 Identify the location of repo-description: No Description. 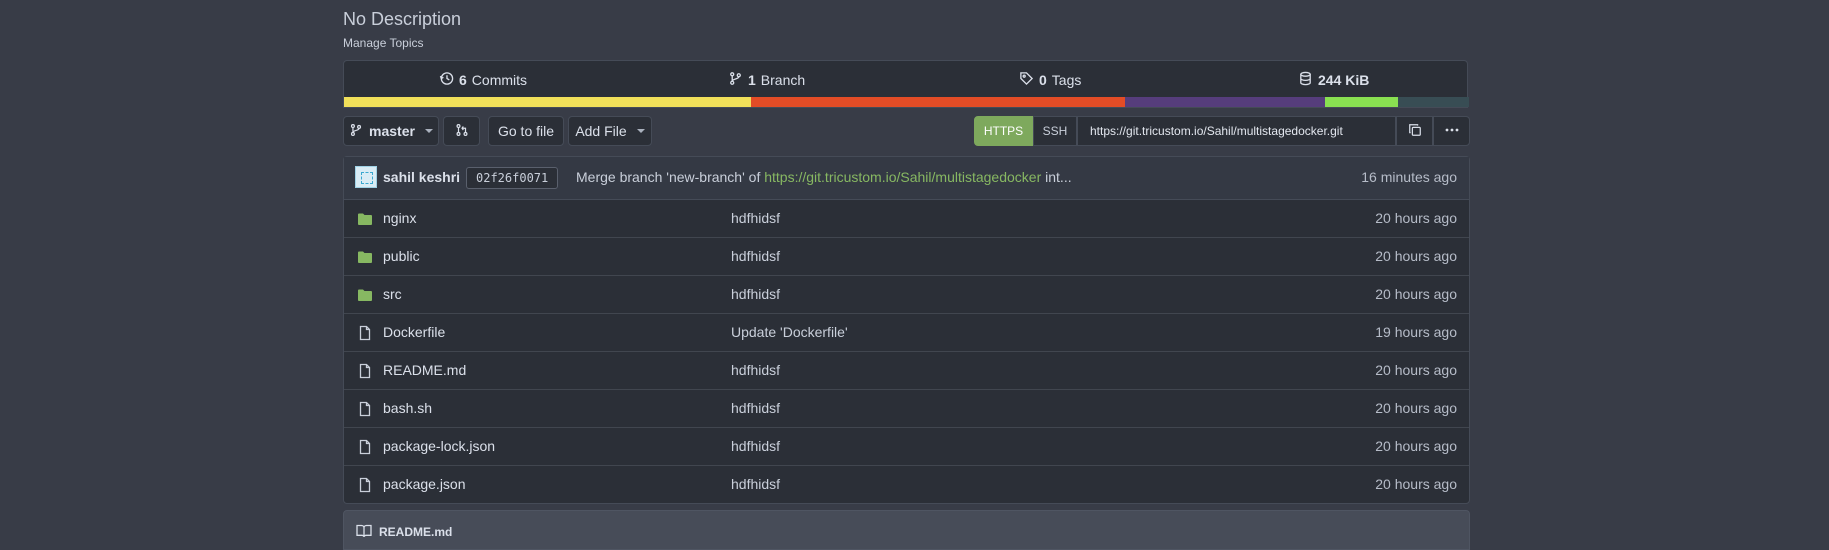
(402, 19).